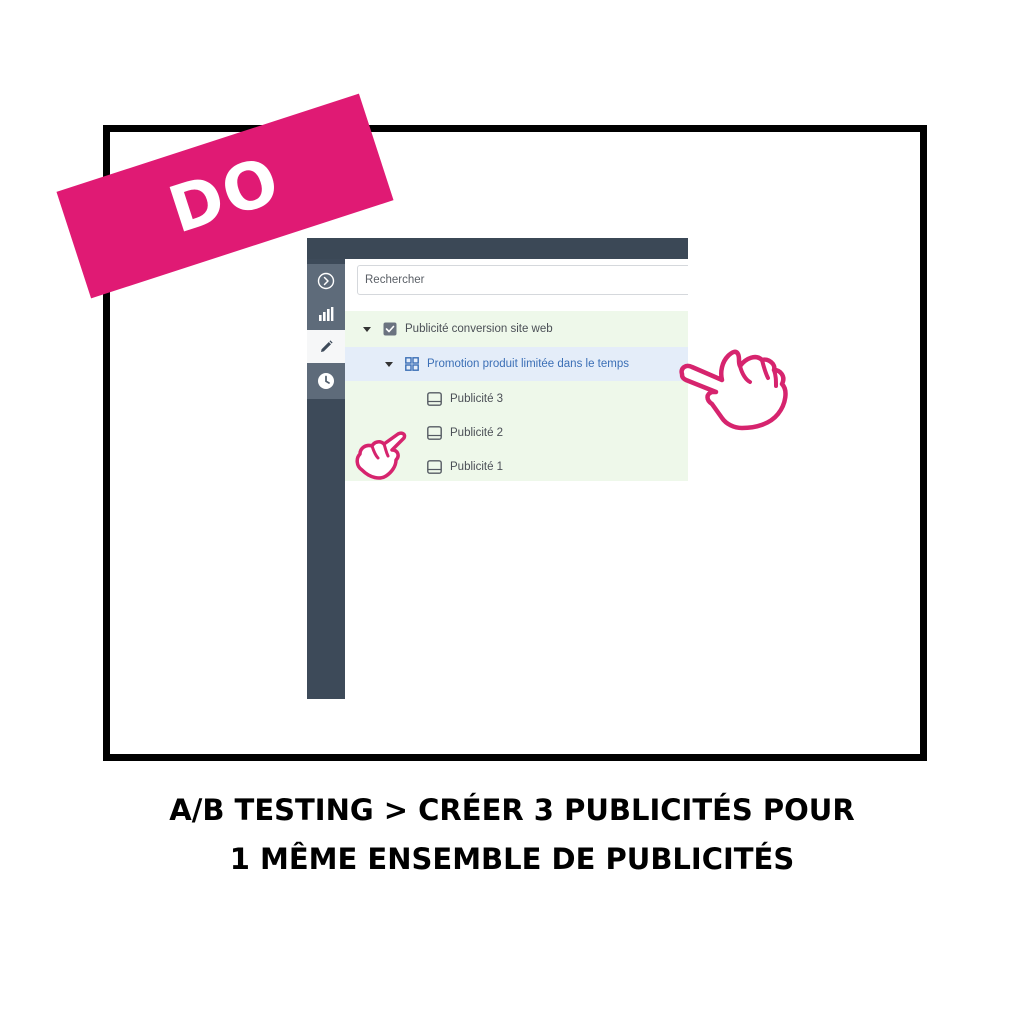 This screenshot has width=1024, height=1024. What do you see at coordinates (512, 859) in the screenshot?
I see `caption-line-2: 1 MÊME ENSEMBLE DE PUBLICITÉS` at bounding box center [512, 859].